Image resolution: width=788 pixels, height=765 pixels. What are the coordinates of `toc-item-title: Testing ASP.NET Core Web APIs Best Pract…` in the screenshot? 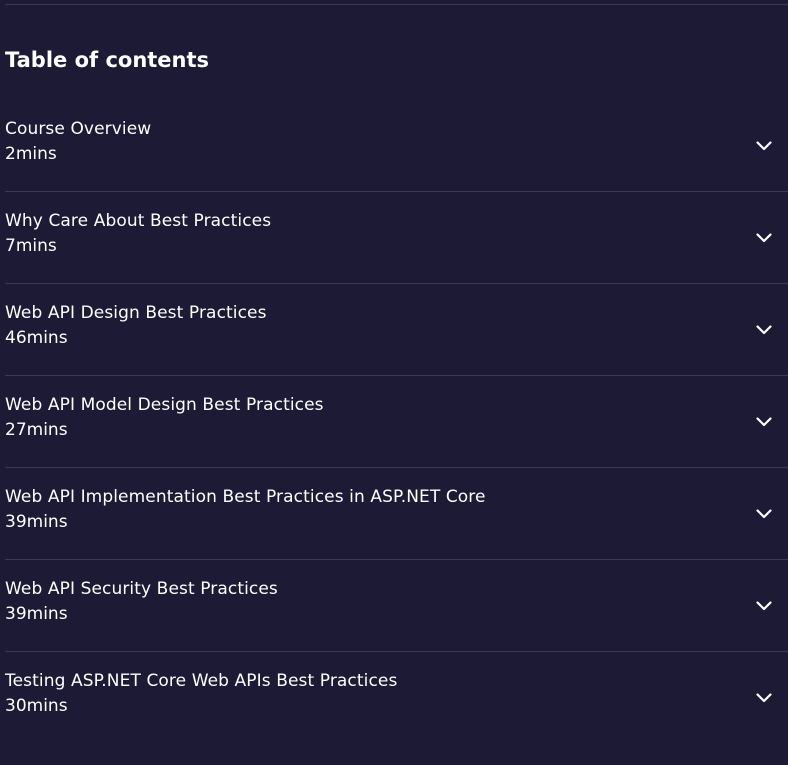 It's located at (201, 681).